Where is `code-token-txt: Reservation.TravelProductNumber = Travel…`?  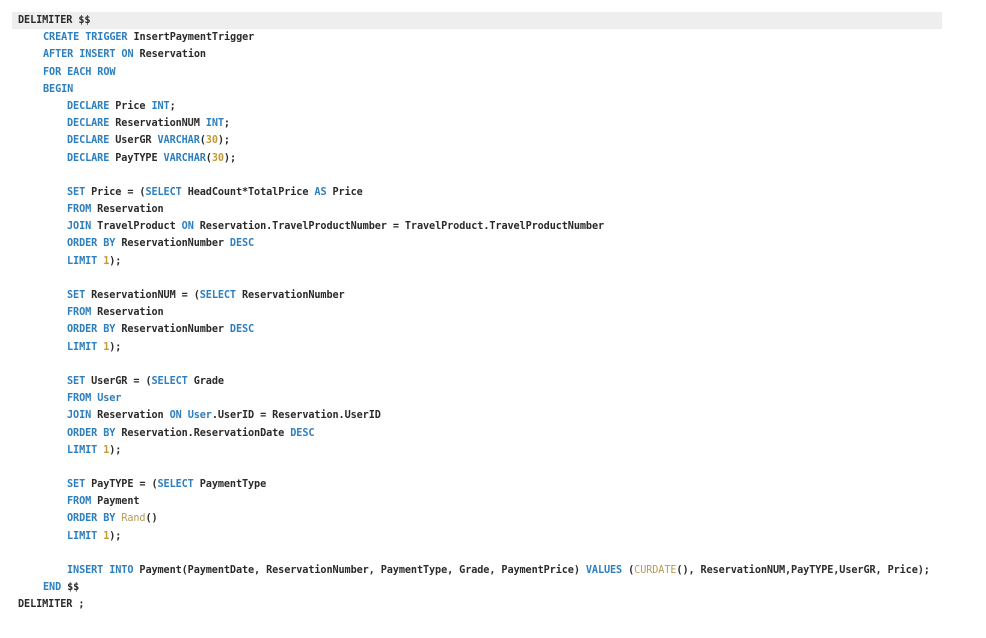 code-token-txt: Reservation.TravelProductNumber = Travel… is located at coordinates (399, 227).